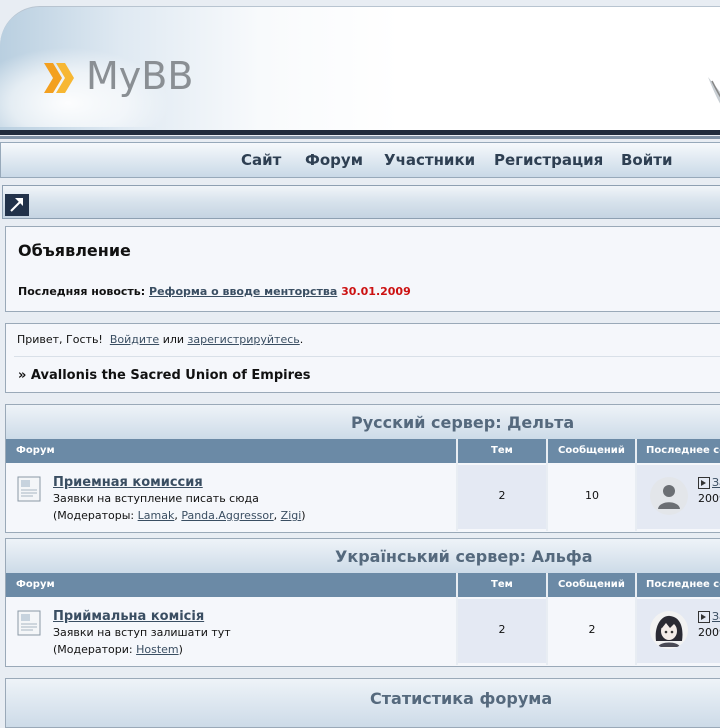 Image resolution: width=720 pixels, height=728 pixels. I want to click on moderator-link: Lamak, so click(156, 515).